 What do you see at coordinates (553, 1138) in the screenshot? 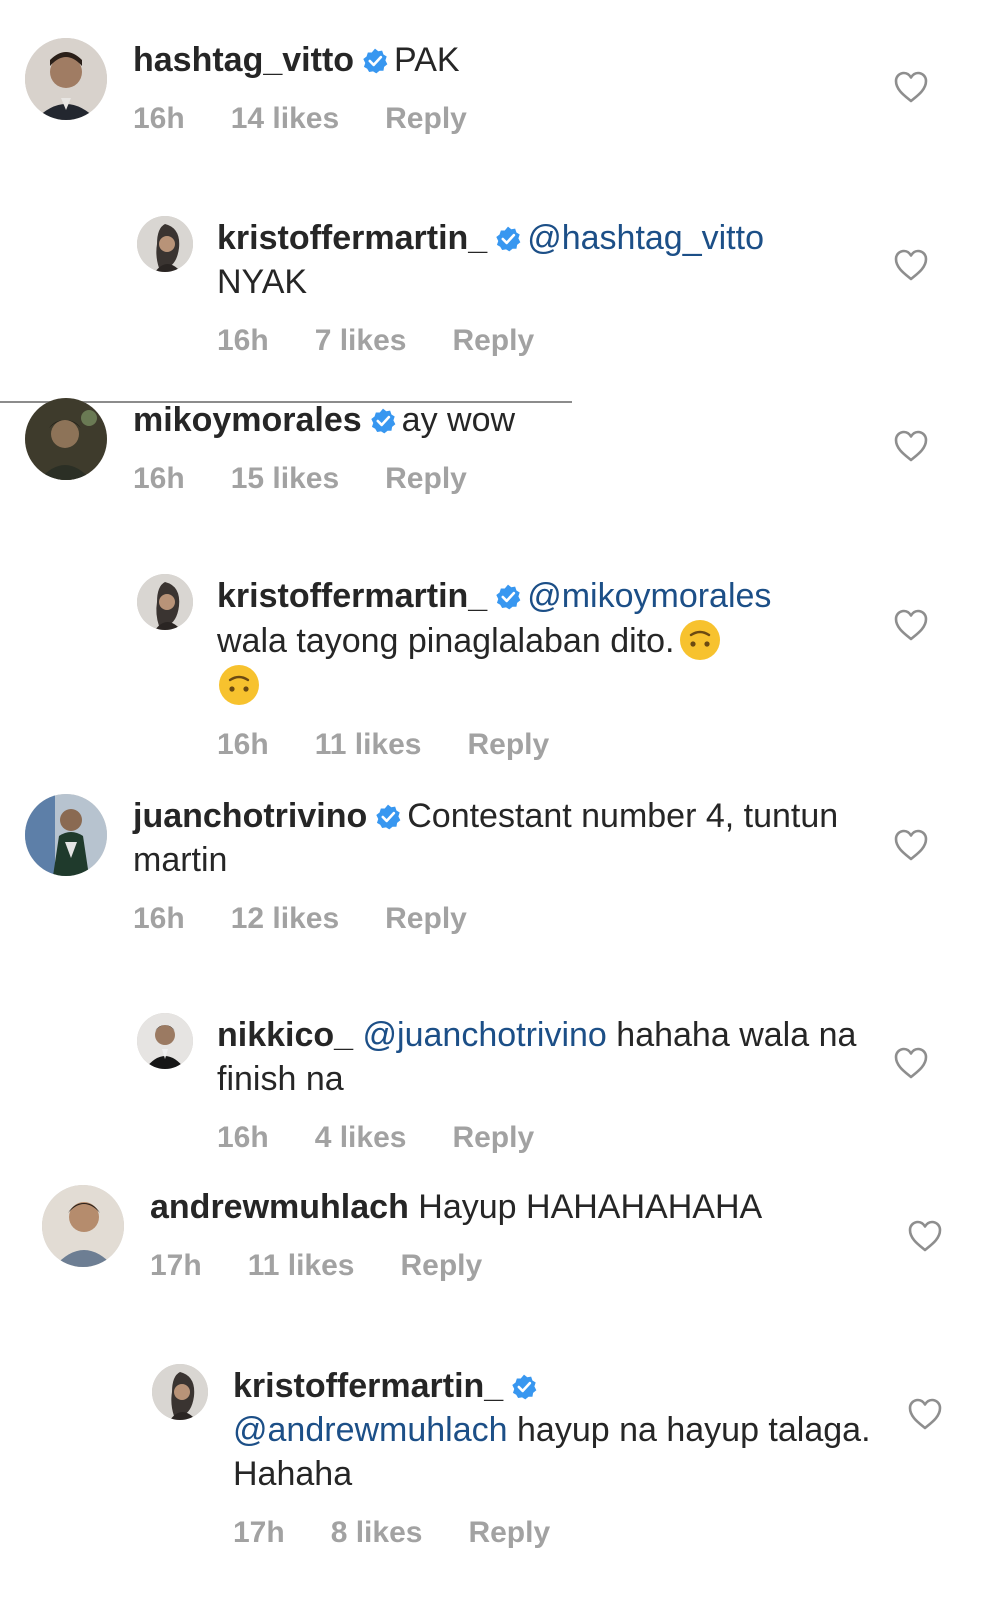
I see `comment-meta: 16h 4 likes Reply` at bounding box center [553, 1138].